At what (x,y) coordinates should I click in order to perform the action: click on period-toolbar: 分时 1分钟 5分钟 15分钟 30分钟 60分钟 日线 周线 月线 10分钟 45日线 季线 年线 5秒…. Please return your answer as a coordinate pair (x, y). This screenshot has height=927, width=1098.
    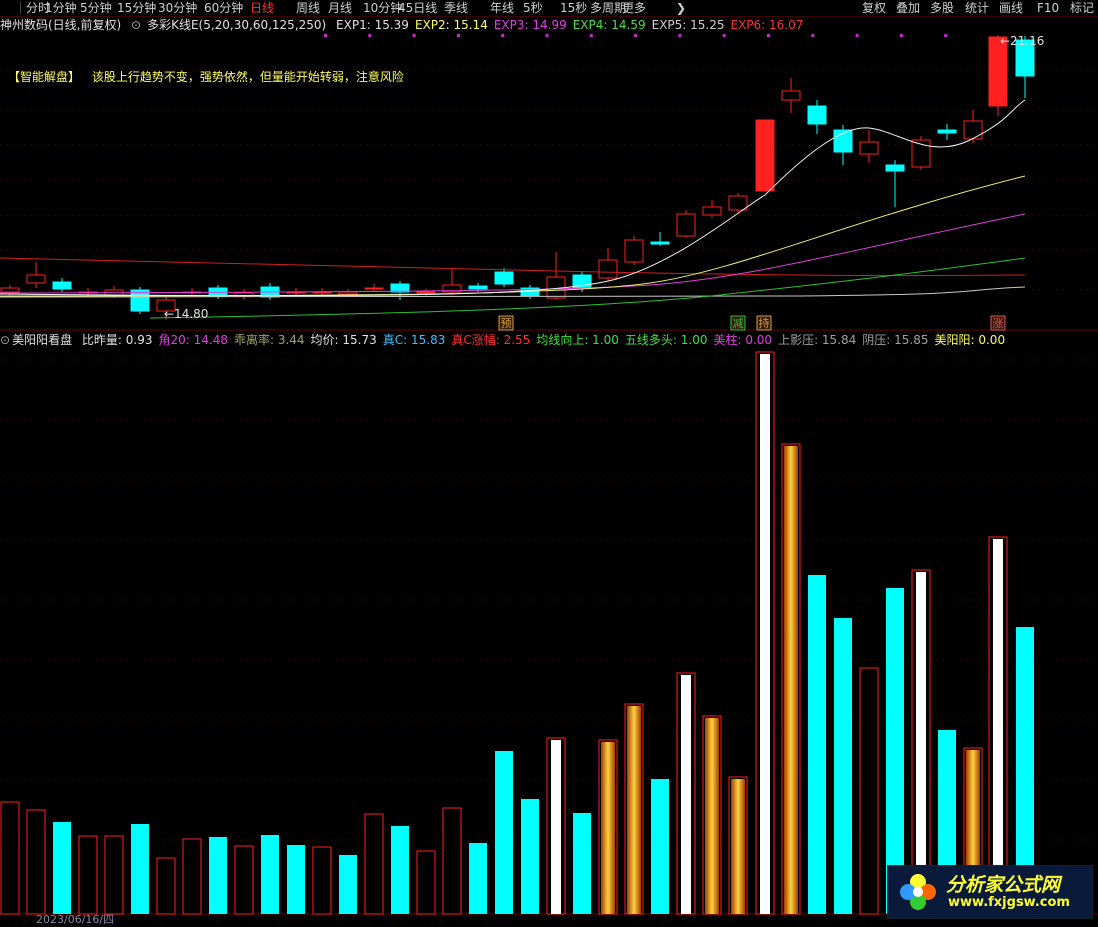
    Looking at the image, I should click on (549, 8).